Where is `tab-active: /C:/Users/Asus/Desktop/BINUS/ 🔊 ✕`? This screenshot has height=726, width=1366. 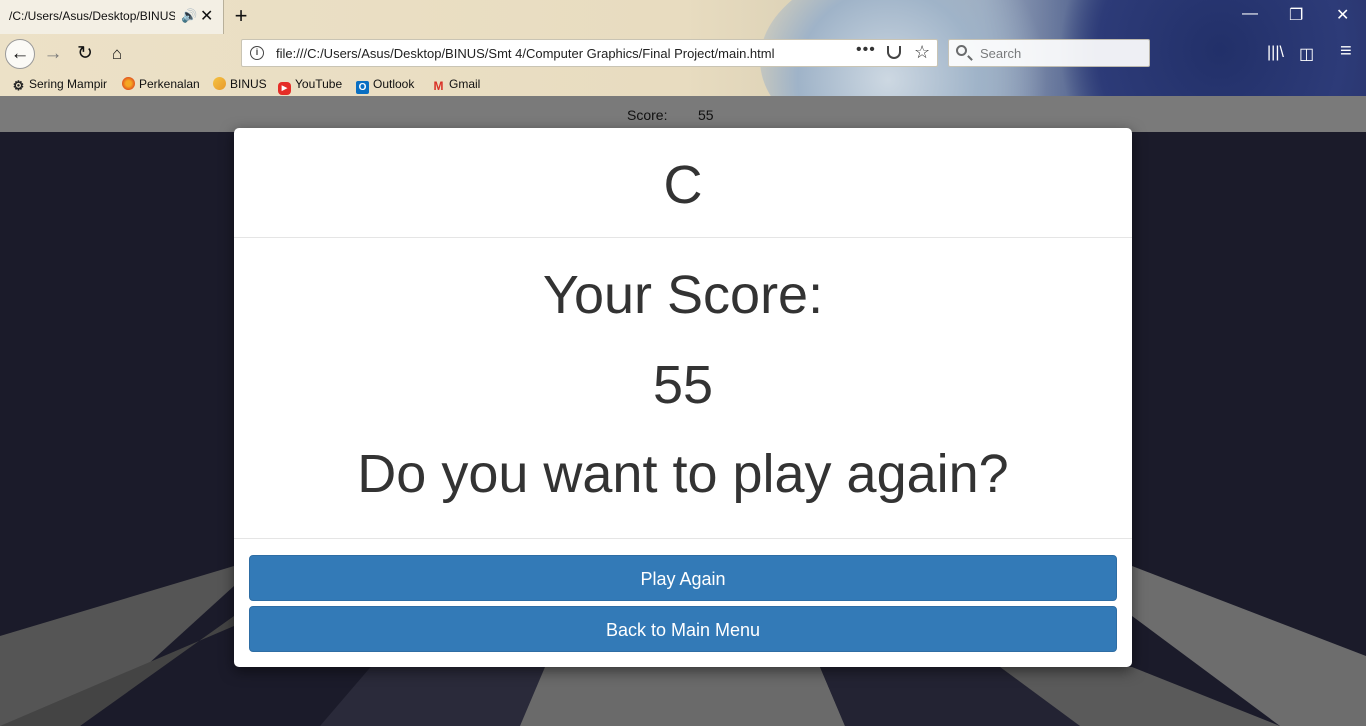 tab-active: /C:/Users/Asus/Desktop/BINUS/ 🔊 ✕ is located at coordinates (112, 17).